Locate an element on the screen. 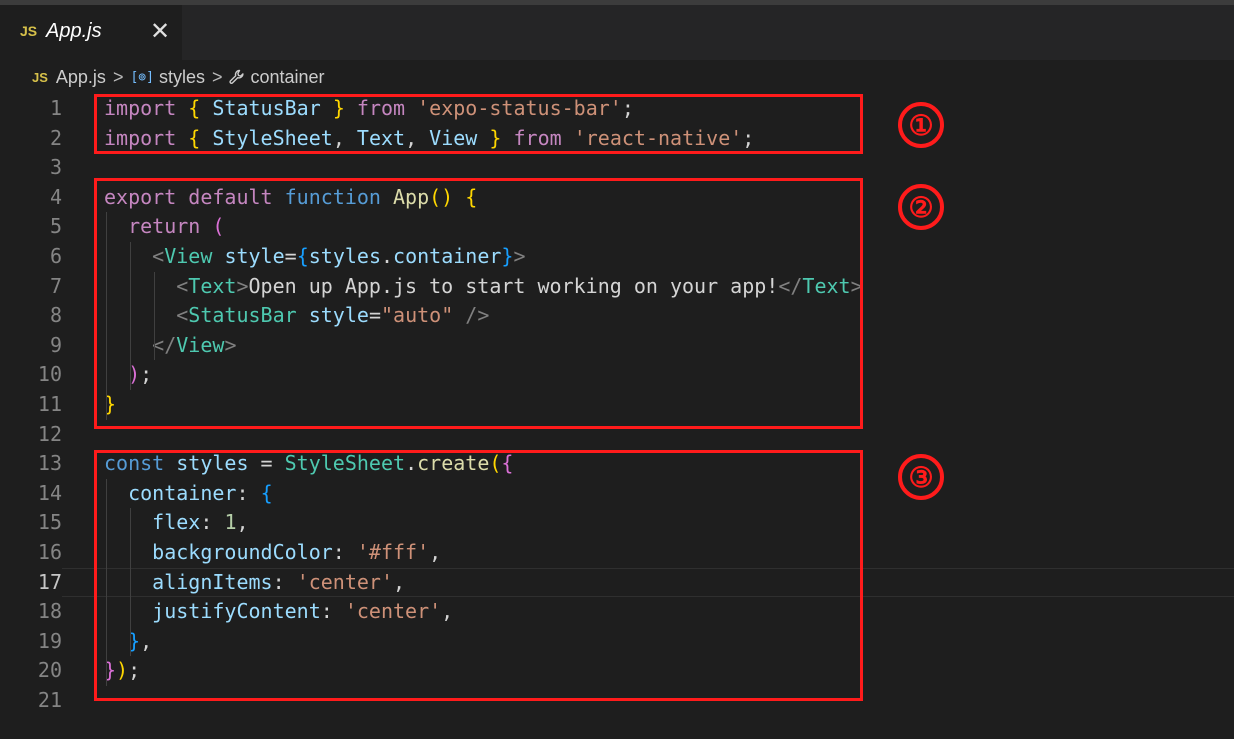 The width and height of the screenshot is (1234, 739). line-number: 9 is located at coordinates (55, 344).